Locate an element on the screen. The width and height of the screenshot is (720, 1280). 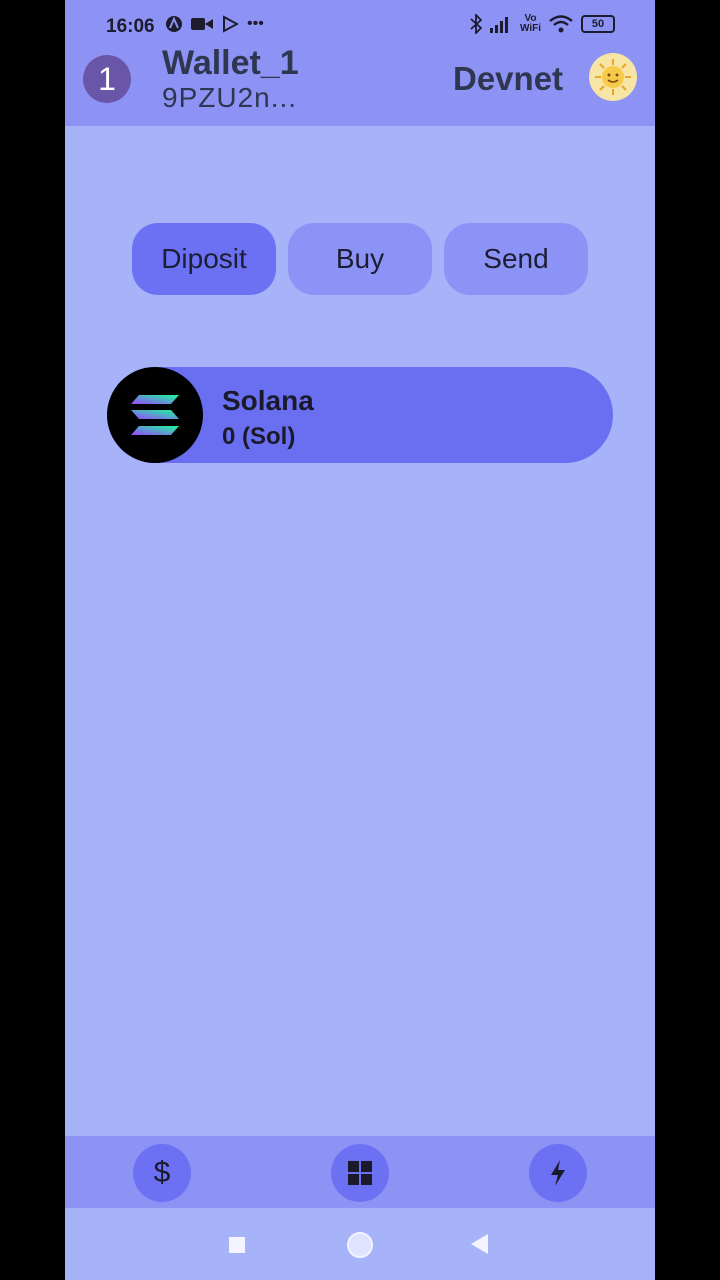
lightning-icon is located at coordinates (558, 1173).